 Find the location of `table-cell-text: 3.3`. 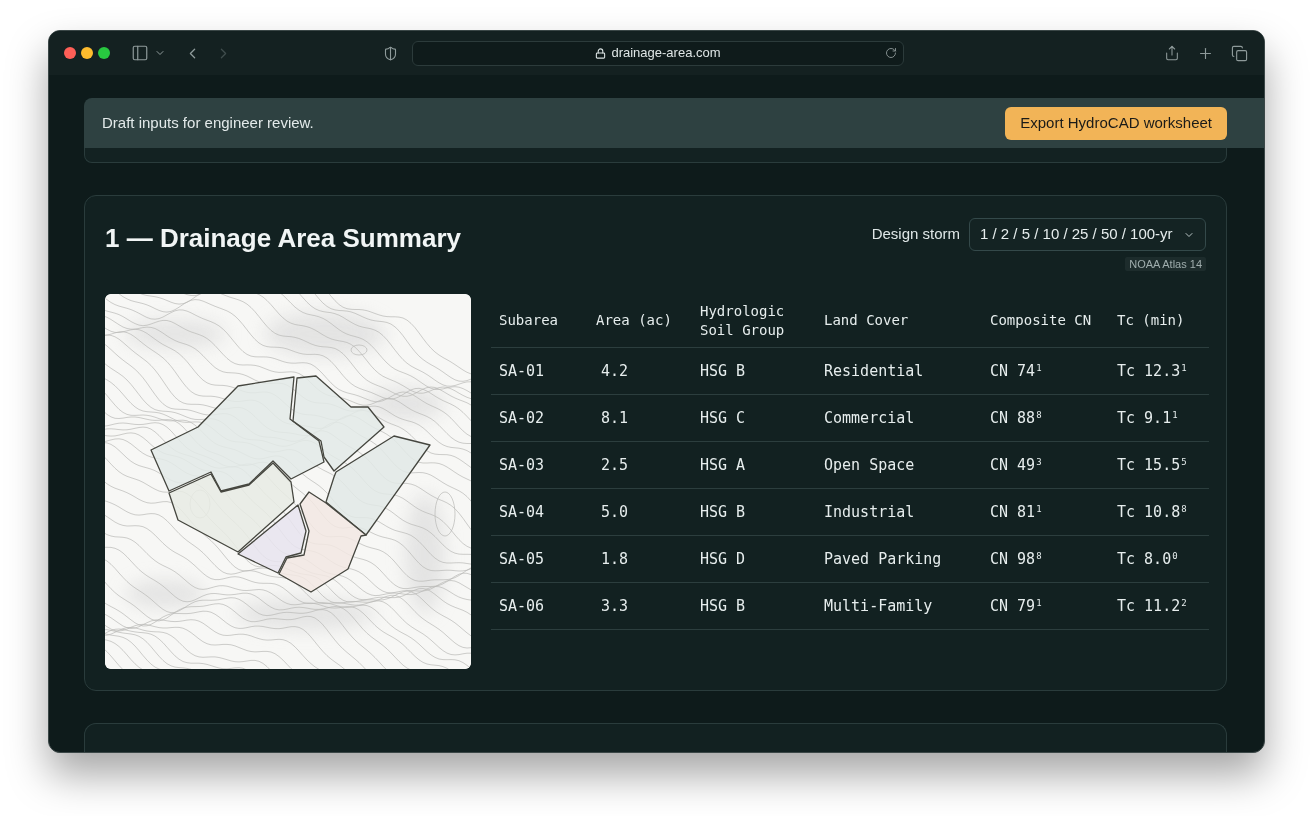

table-cell-text: 3.3 is located at coordinates (615, 606).